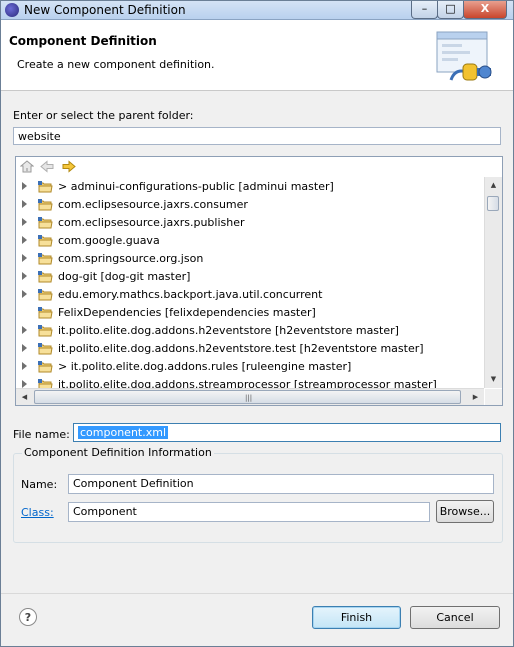 This screenshot has height=647, width=514. Describe the element at coordinates (493, 397) in the screenshot. I see `scrollbar-corner` at that location.